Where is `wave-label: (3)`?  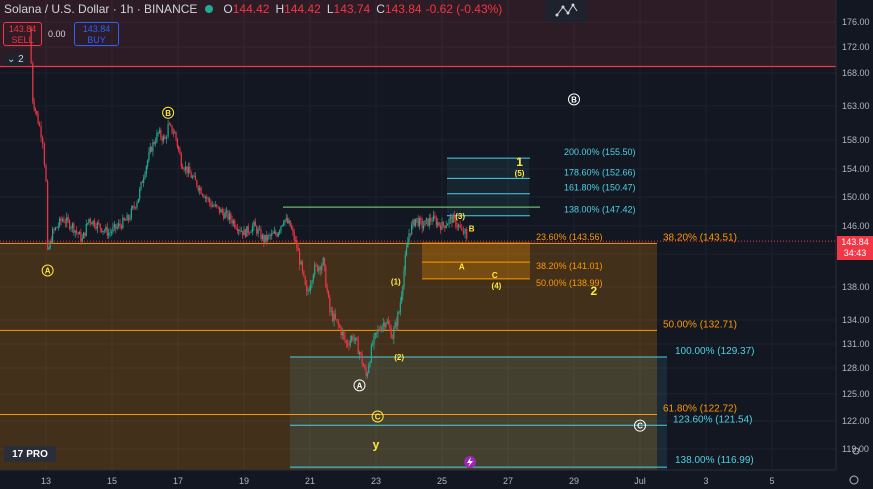
wave-label: (3) is located at coordinates (460, 216).